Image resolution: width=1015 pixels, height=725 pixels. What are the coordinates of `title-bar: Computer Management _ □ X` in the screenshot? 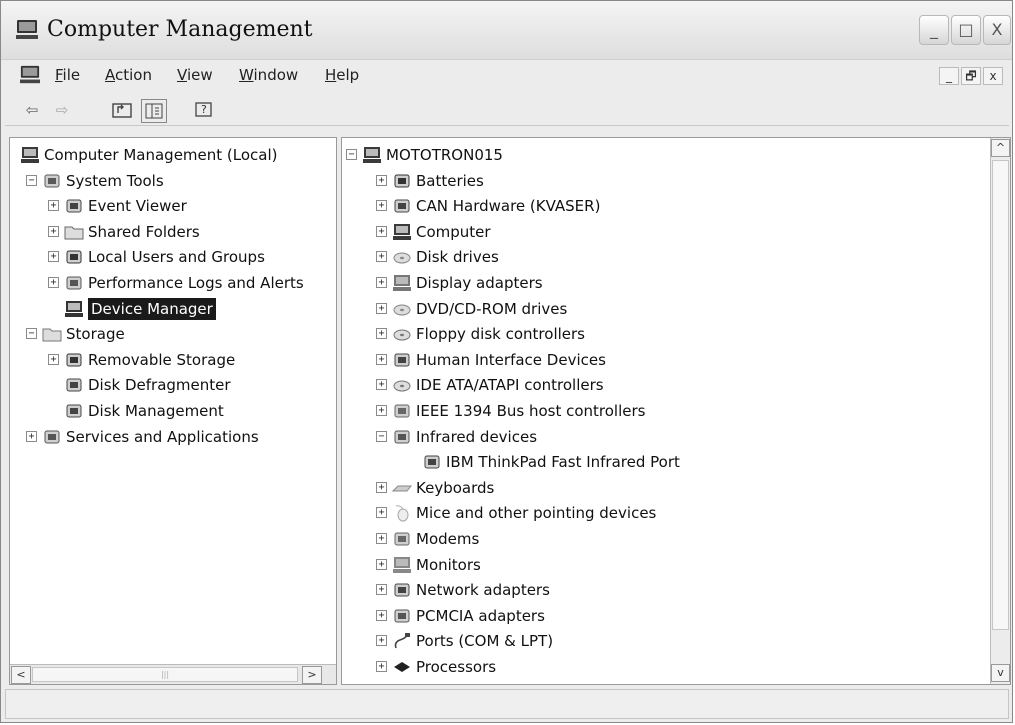 It's located at (506, 30).